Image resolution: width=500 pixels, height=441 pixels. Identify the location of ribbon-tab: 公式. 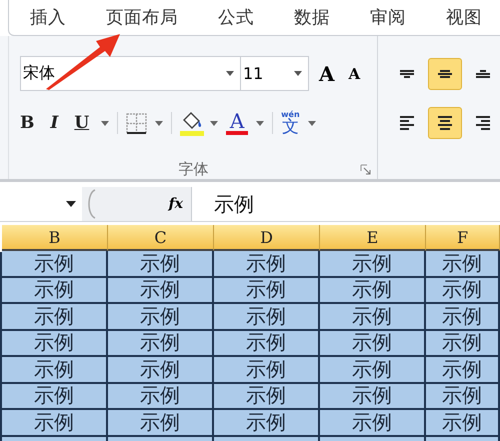
(236, 18).